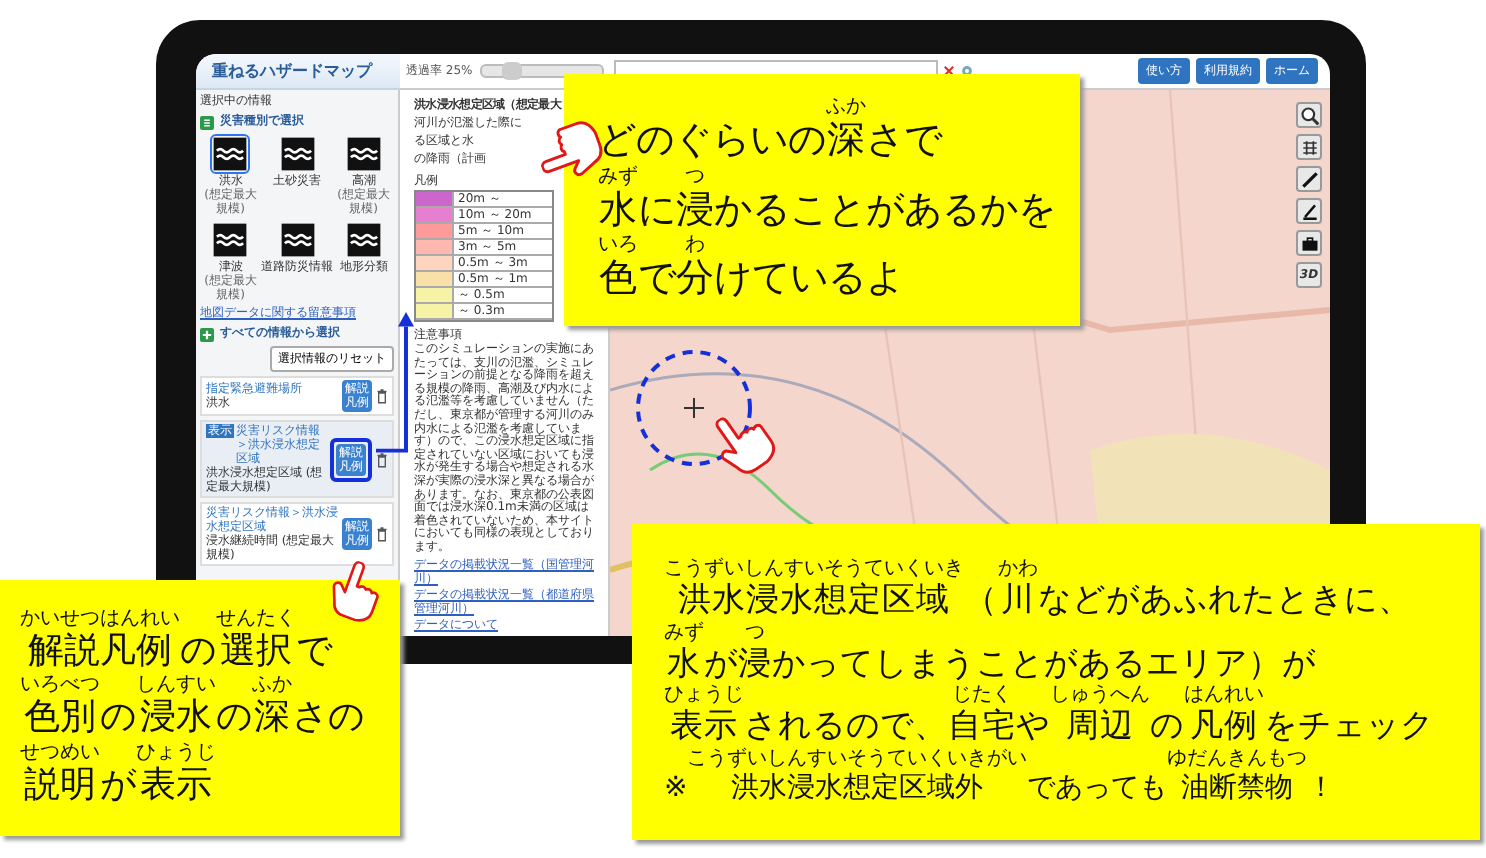  Describe the element at coordinates (828, 200) in the screenshot. I see `callout-text: みず 水に つ 浸かることがあるかを` at that location.